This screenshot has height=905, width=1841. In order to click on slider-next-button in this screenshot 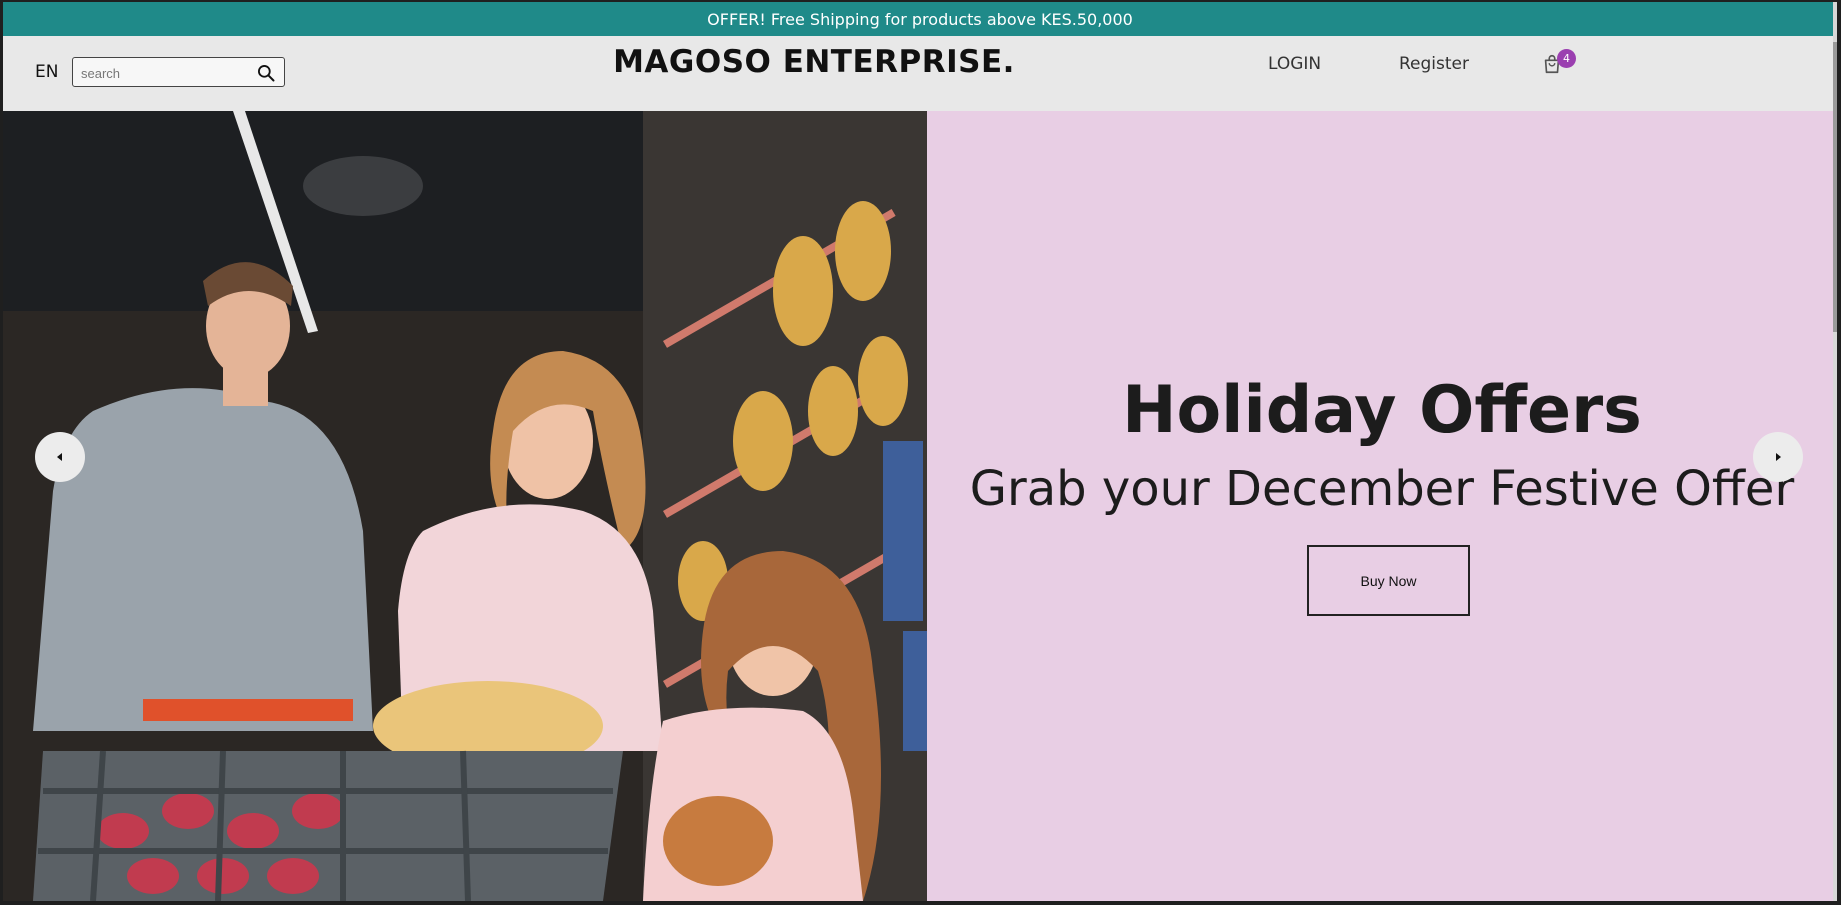, I will do `click(1778, 457)`.